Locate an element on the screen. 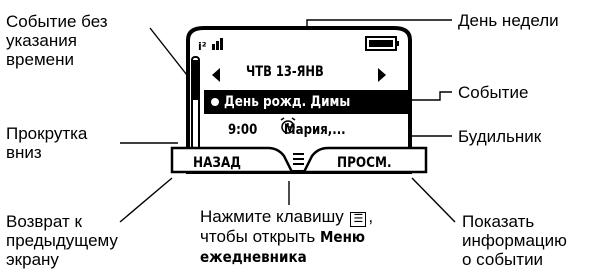 The width and height of the screenshot is (599, 272). callout-event: Событие is located at coordinates (493, 92).